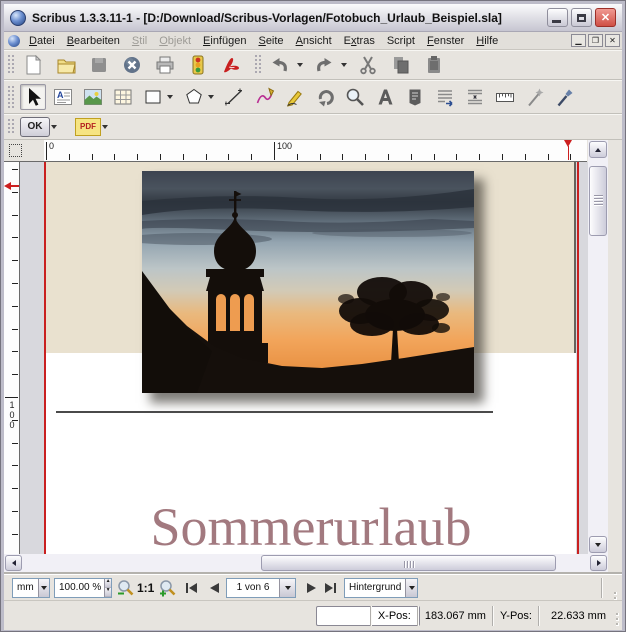 Image resolution: width=626 pixels, height=632 pixels. What do you see at coordinates (581, 17) in the screenshot?
I see `maximize-button` at bounding box center [581, 17].